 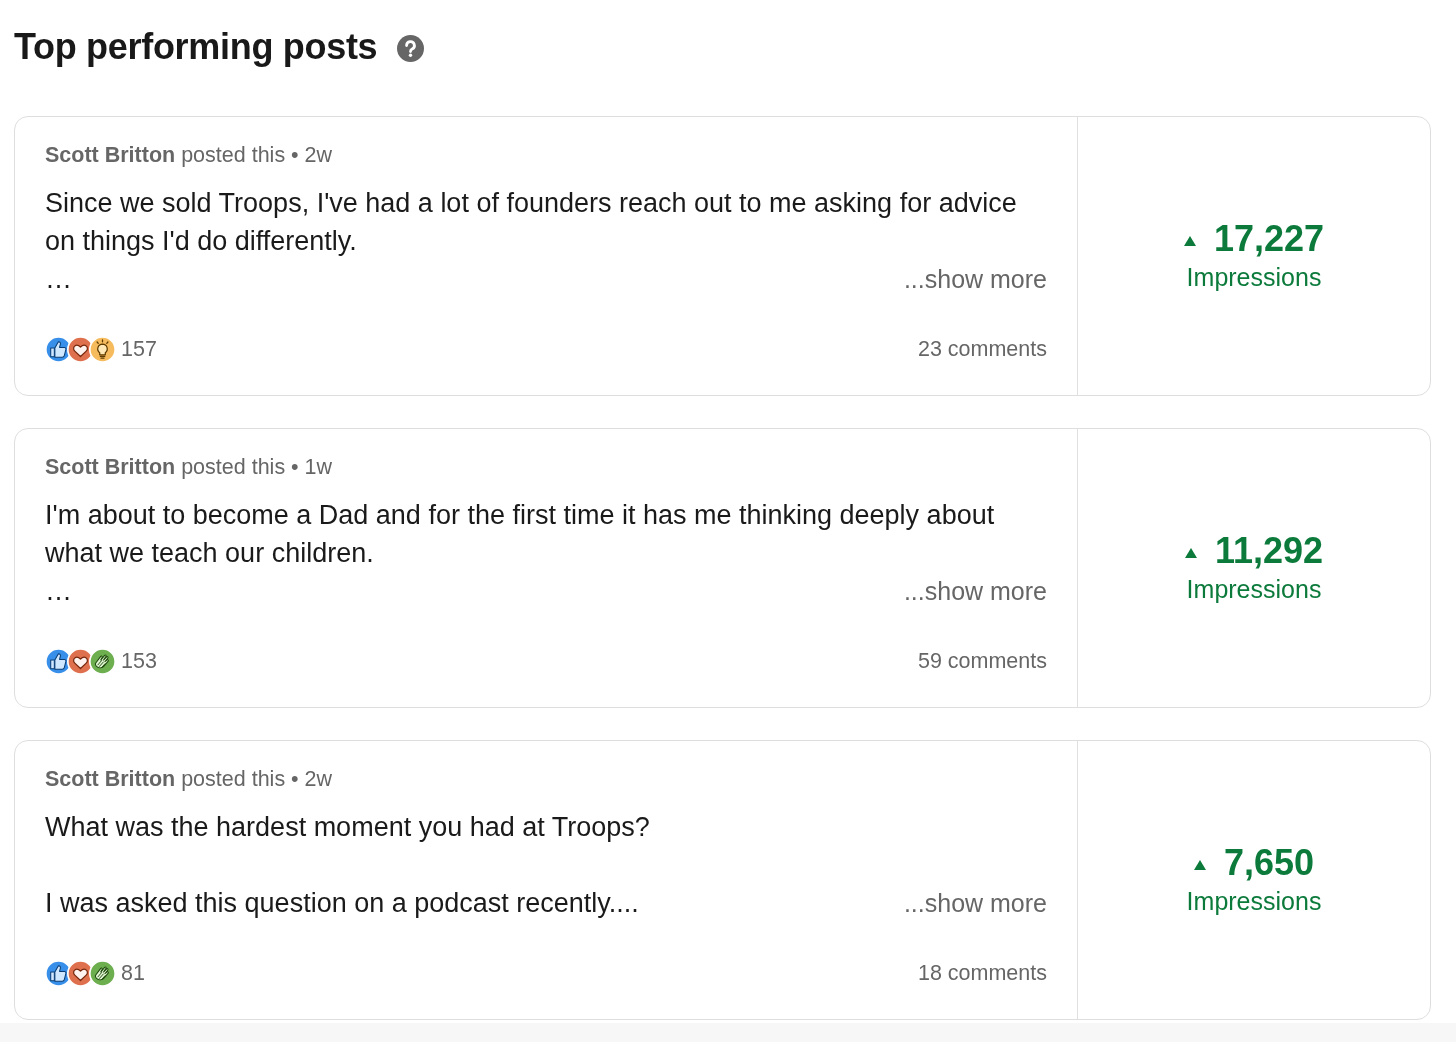 I want to click on reaction-count: 153, so click(x=139, y=661).